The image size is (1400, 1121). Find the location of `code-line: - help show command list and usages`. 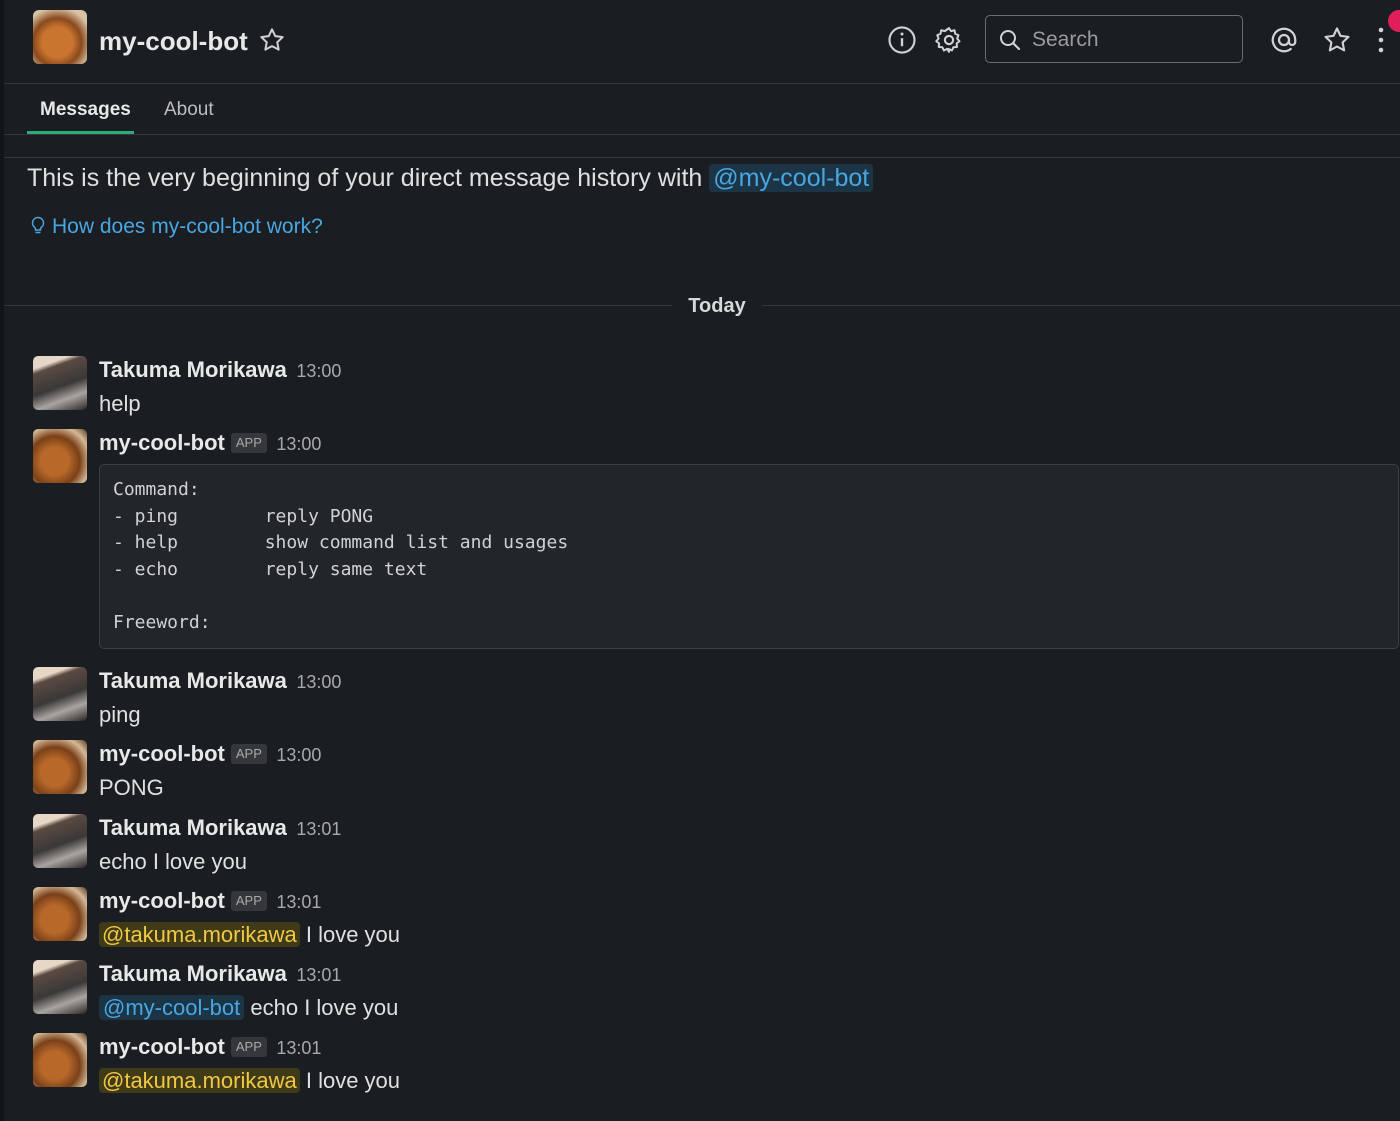

code-line: - help show command list and usages is located at coordinates (341, 542).